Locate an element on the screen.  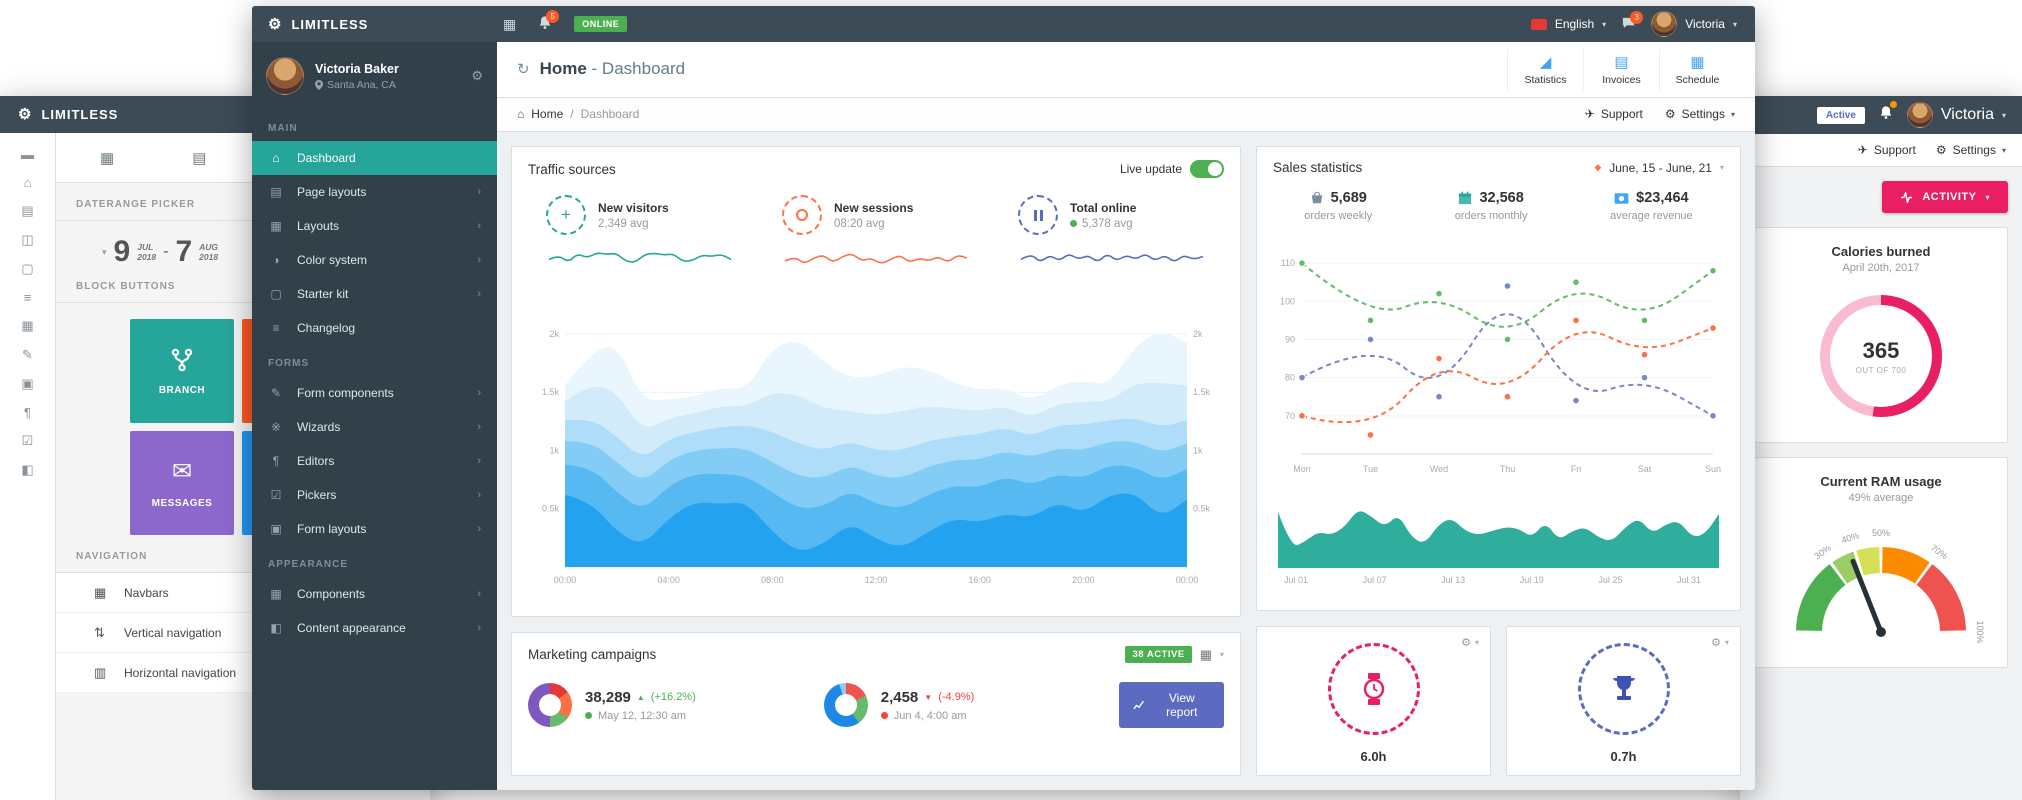
rail-icon-forms: ✎ is located at coordinates (27, 355).